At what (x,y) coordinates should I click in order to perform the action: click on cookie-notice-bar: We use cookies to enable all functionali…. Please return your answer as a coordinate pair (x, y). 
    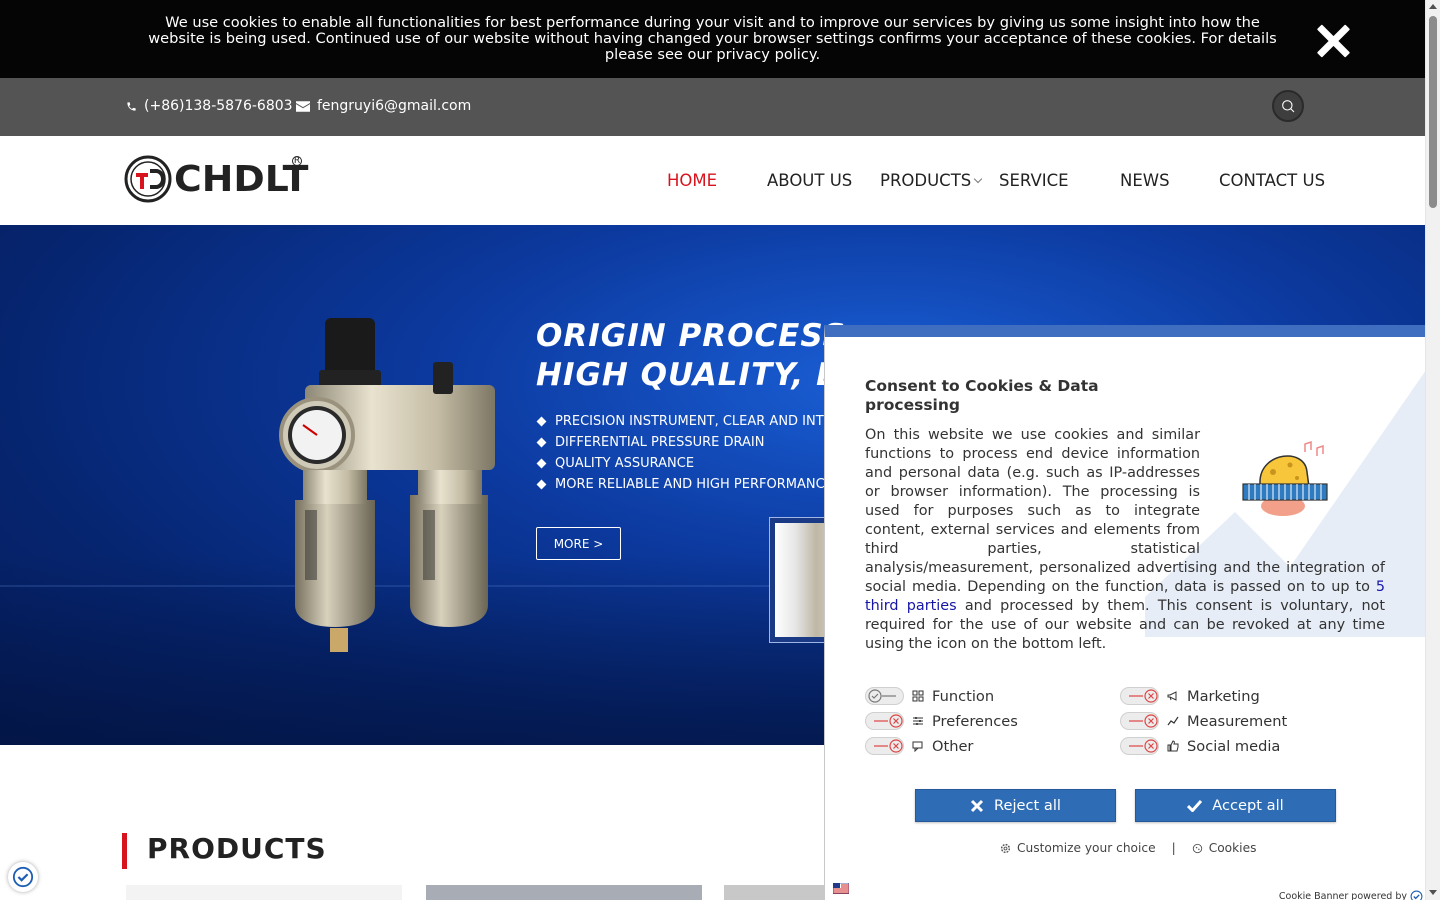
    Looking at the image, I should click on (712, 39).